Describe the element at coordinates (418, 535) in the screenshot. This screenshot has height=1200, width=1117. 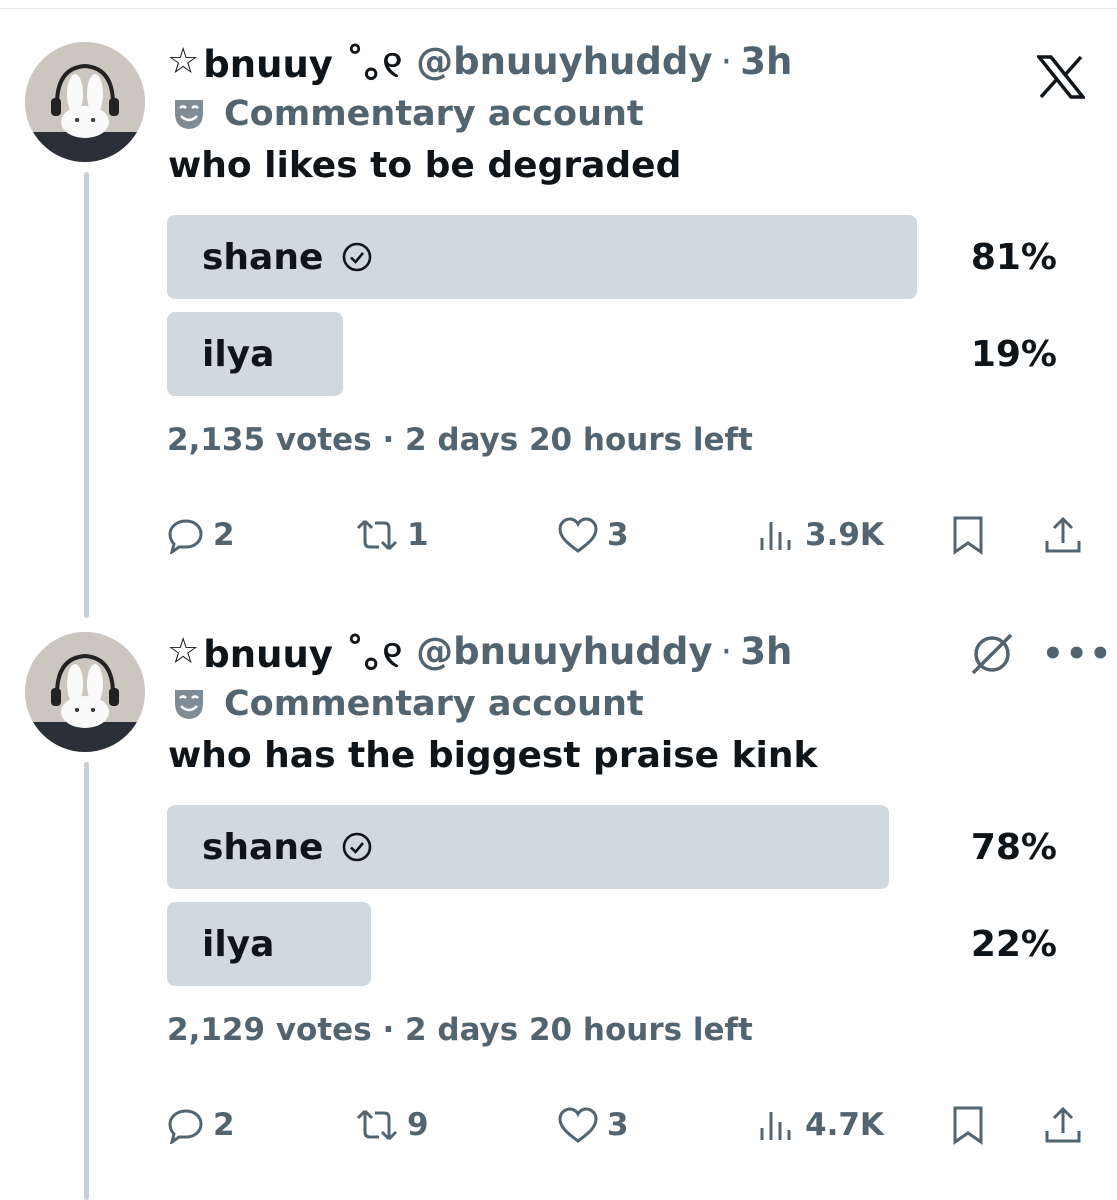
I see `repost-count: 1` at that location.